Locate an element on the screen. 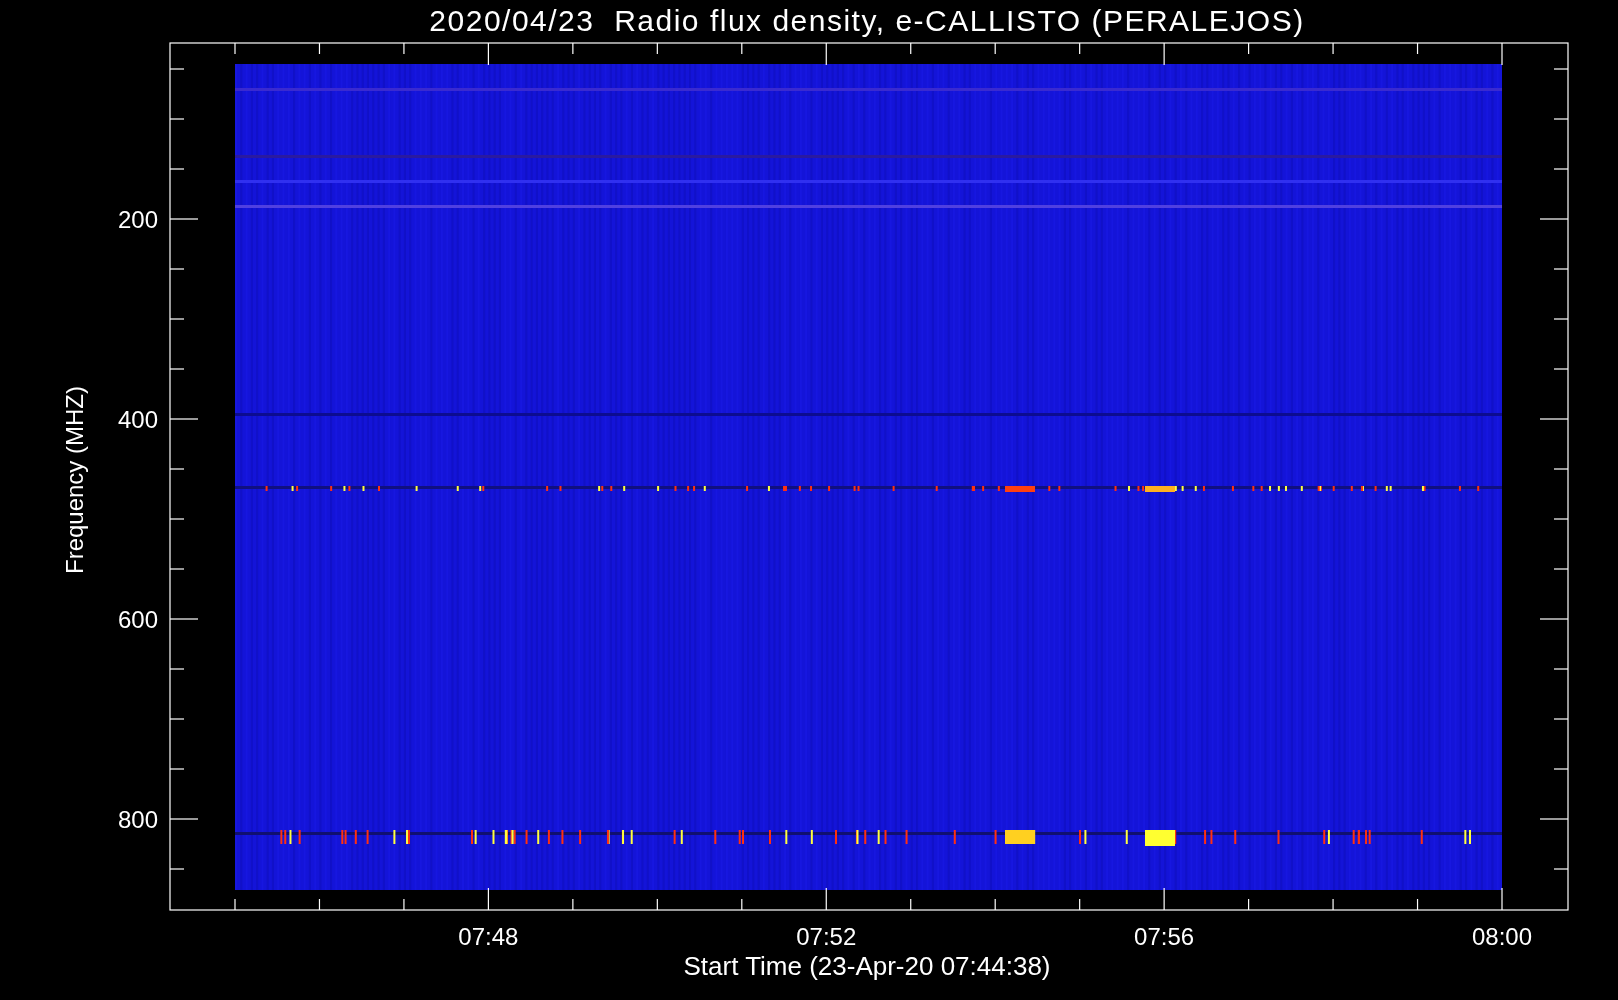 The image size is (1618, 1000). y-tick-label: 800 is located at coordinates (137, 819).